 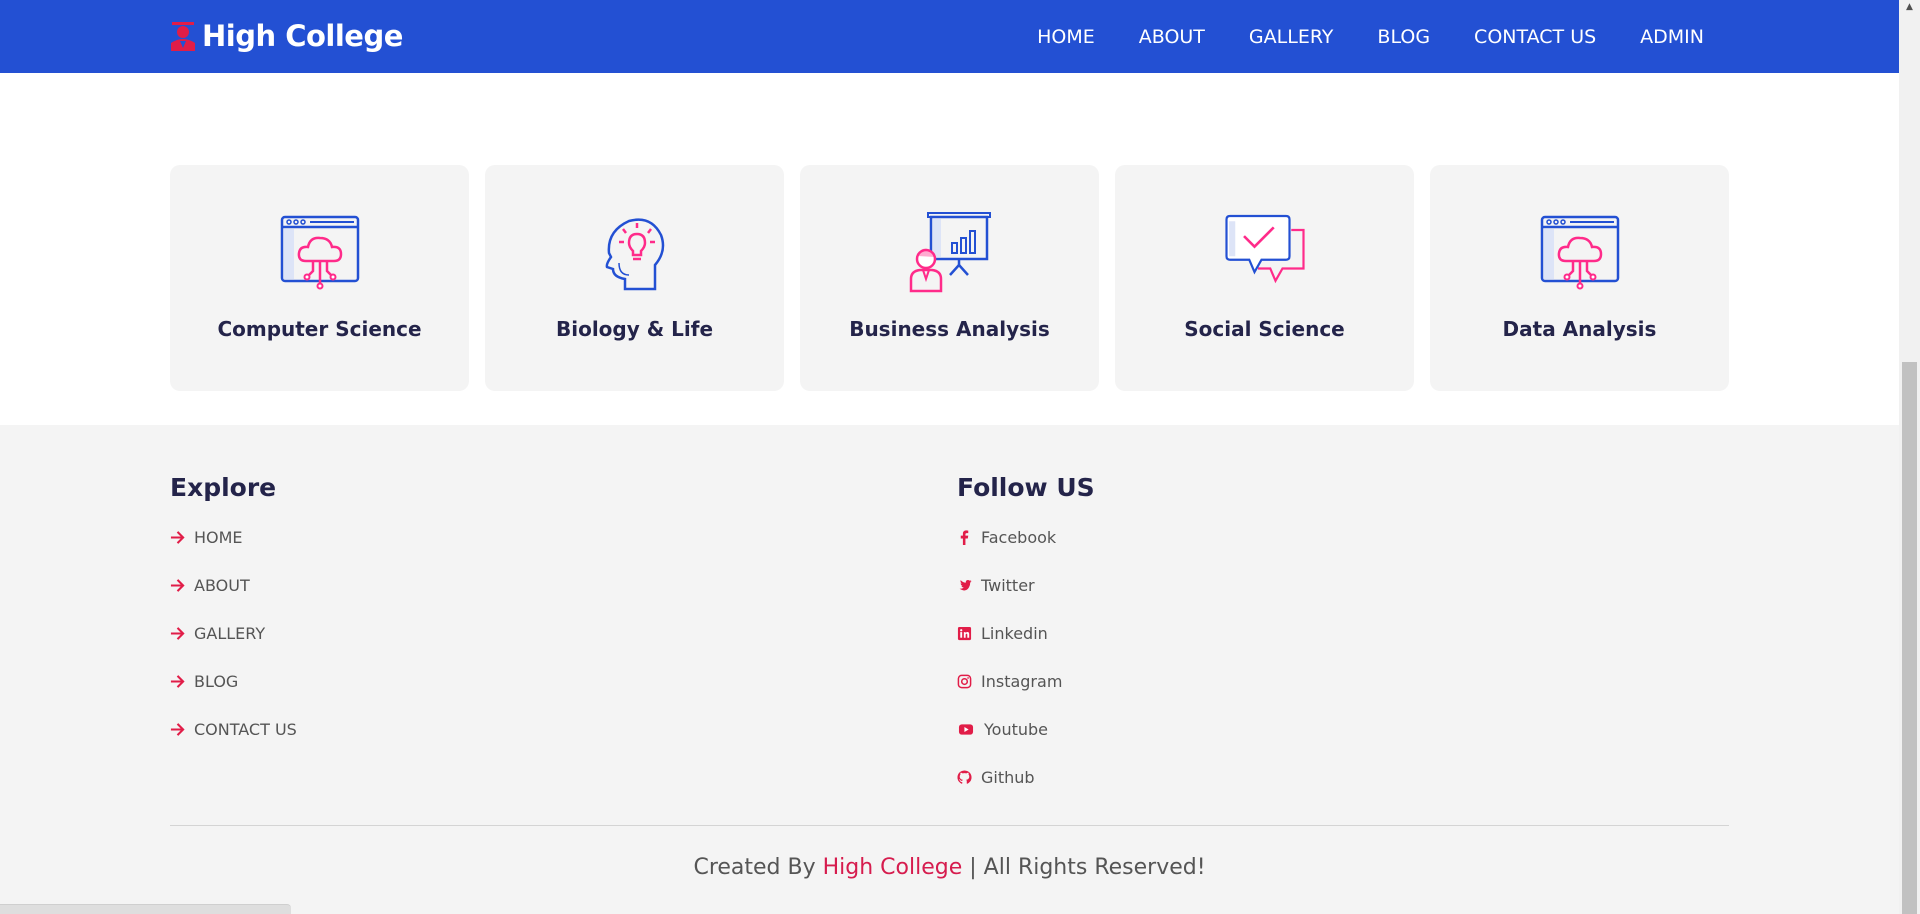 What do you see at coordinates (1172, 37) in the screenshot?
I see `nav-about: ABOUT` at bounding box center [1172, 37].